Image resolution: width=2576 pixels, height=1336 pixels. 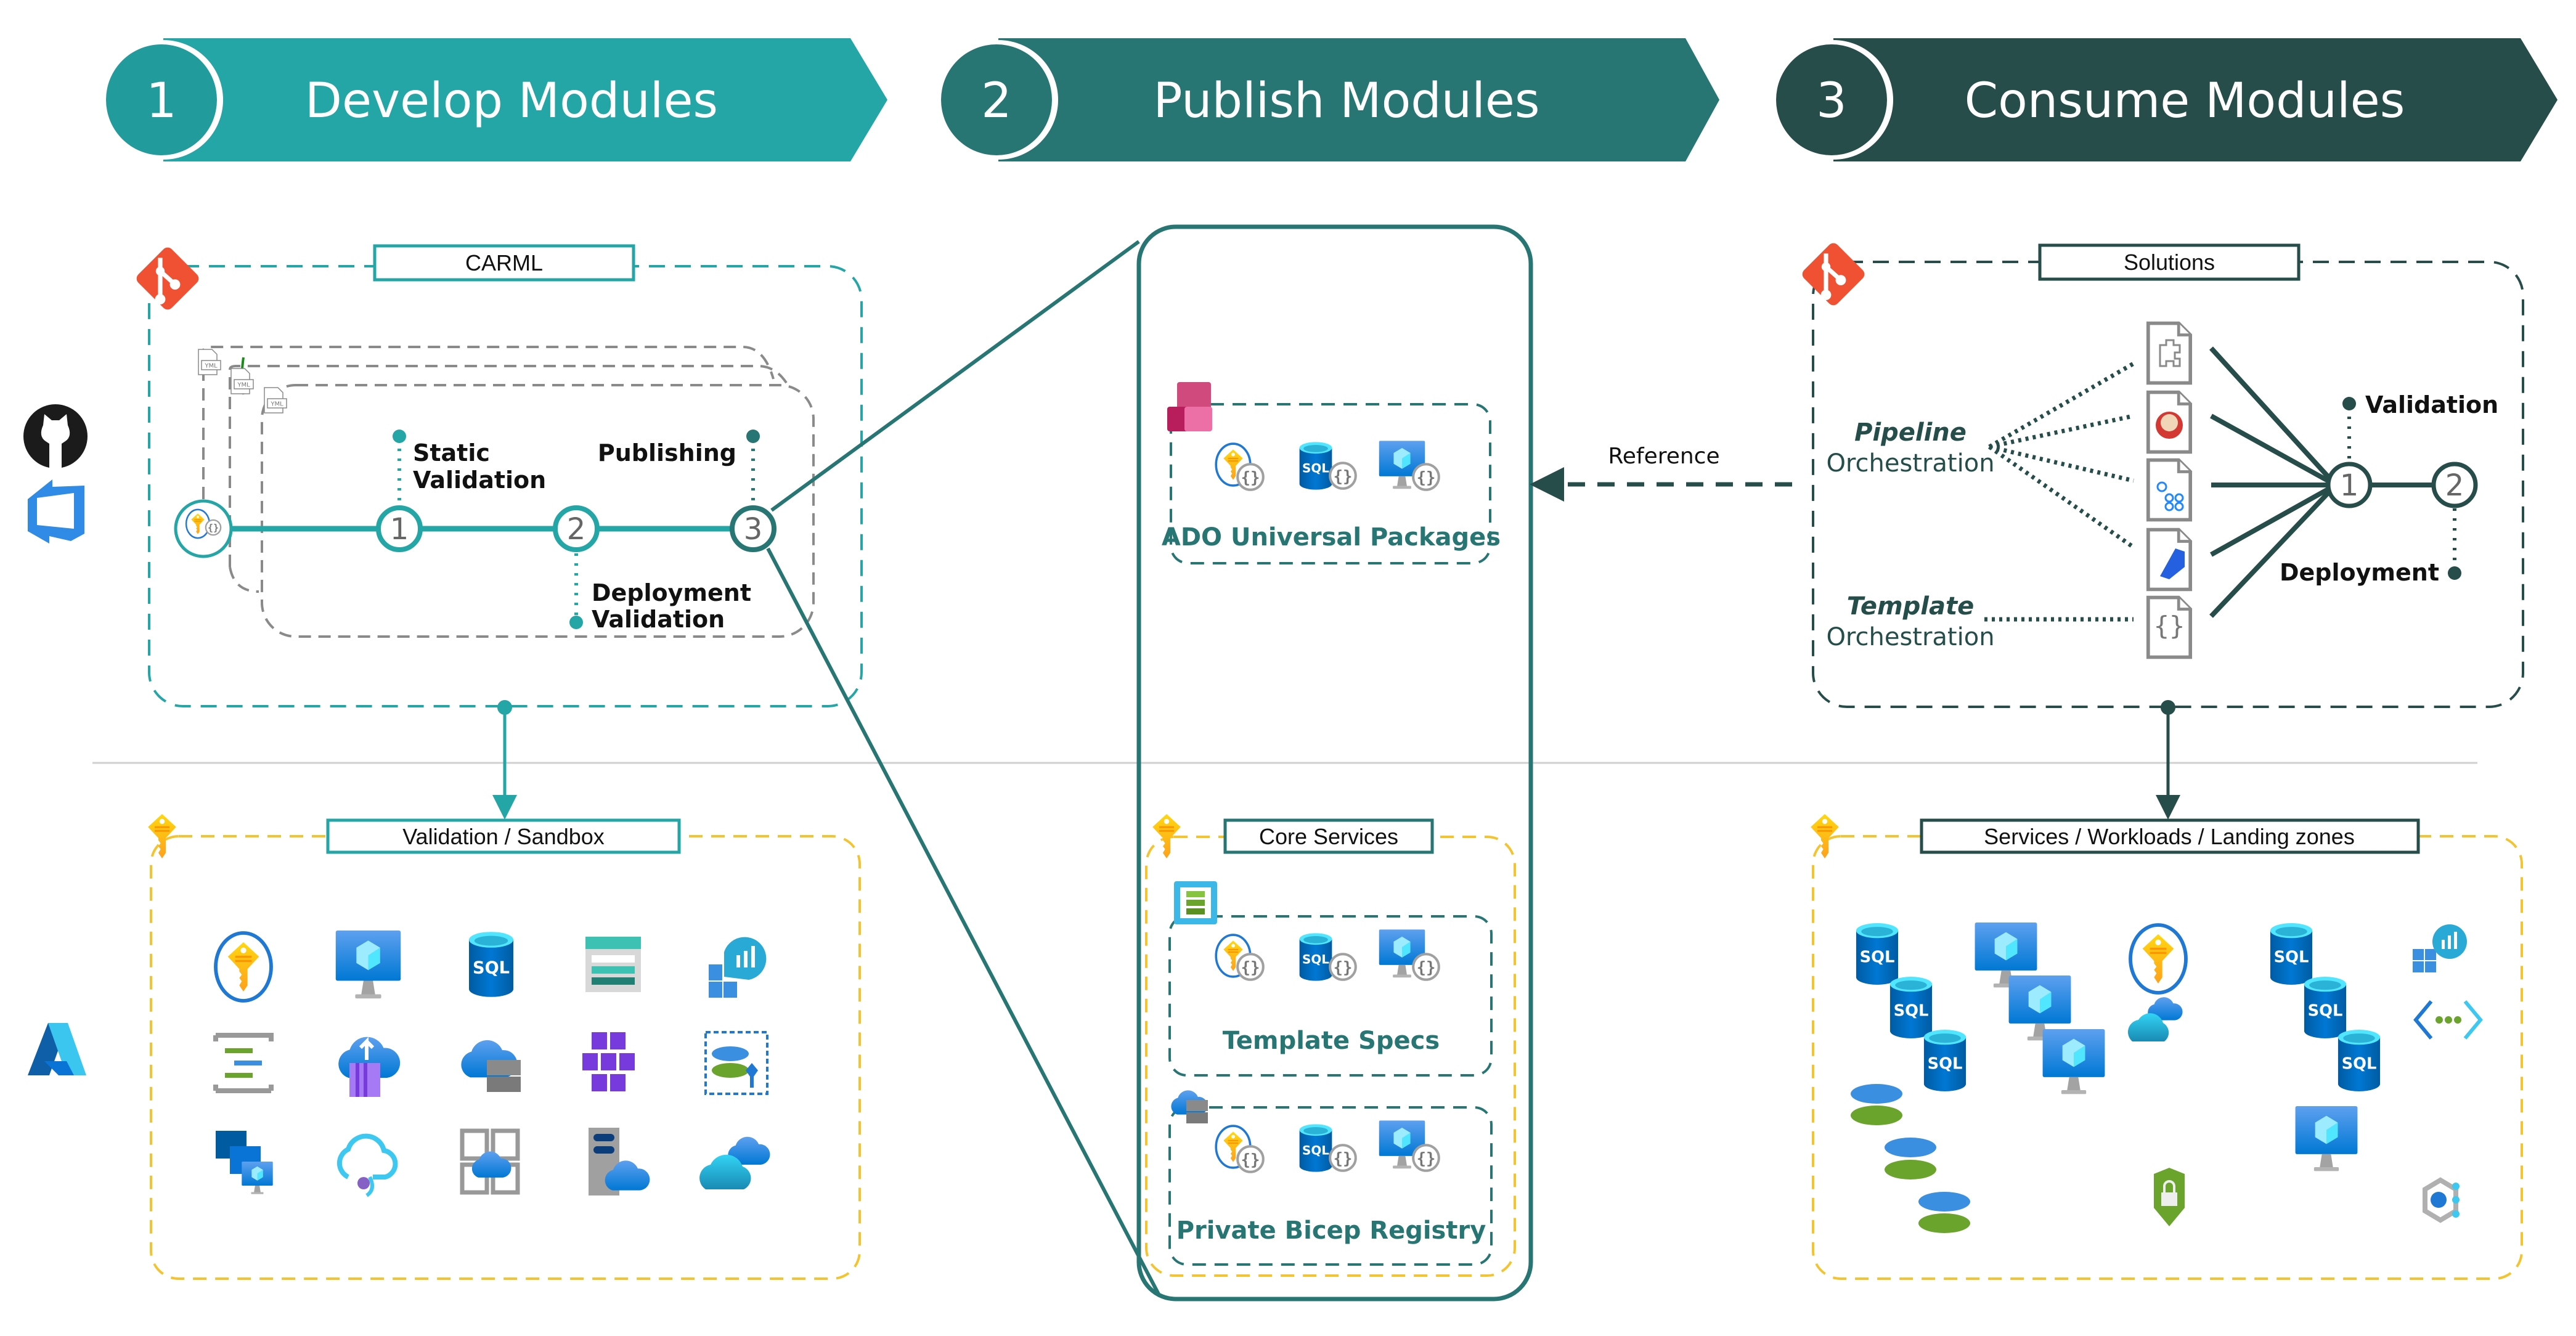 What do you see at coordinates (1328, 955) in the screenshot?
I see `template-specs-module-icons` at bounding box center [1328, 955].